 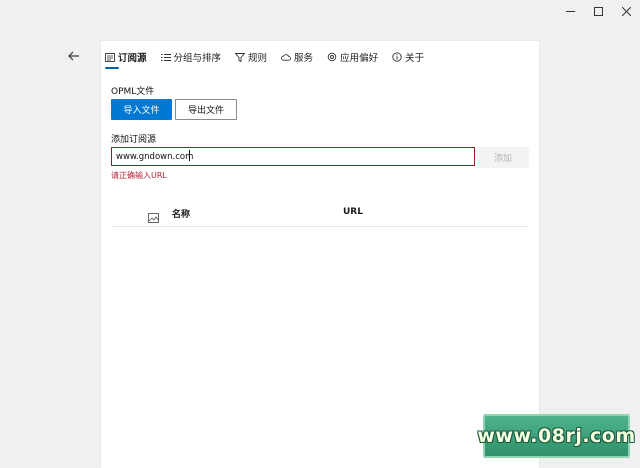 I want to click on tab-about: 关于, so click(x=408, y=57).